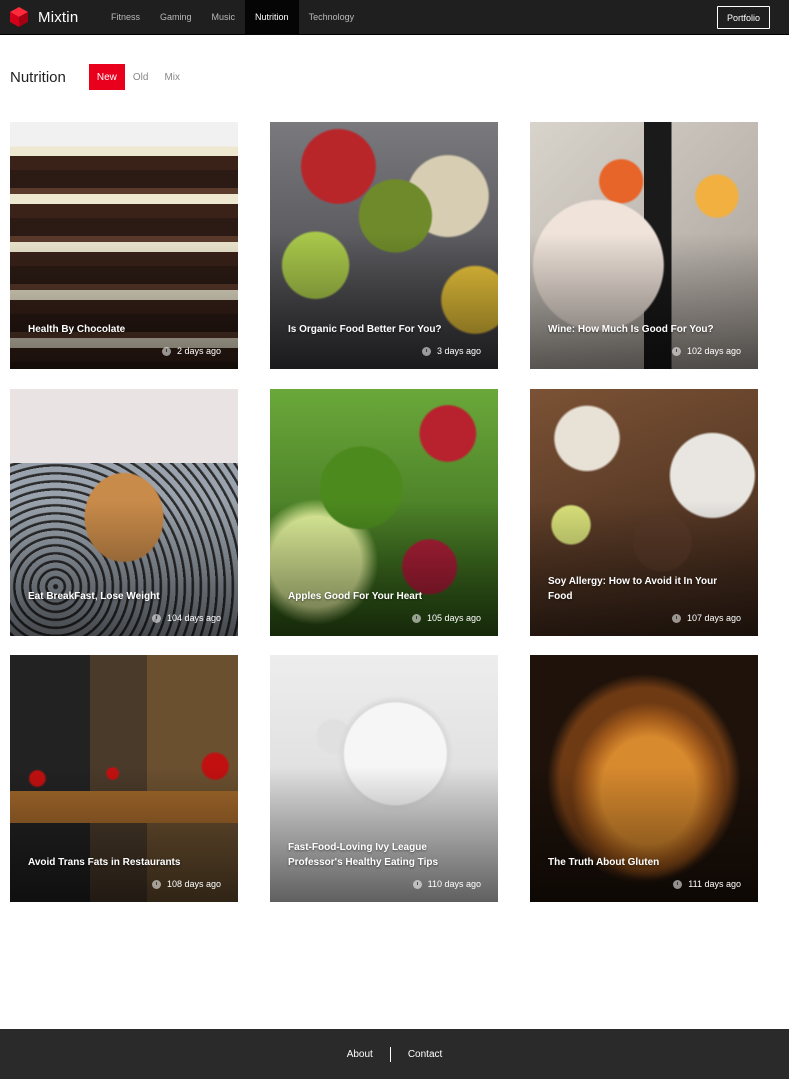 Image resolution: width=789 pixels, height=1079 pixels. What do you see at coordinates (644, 778) in the screenshot?
I see `post-card: The Truth About Gluten 111 days ago` at bounding box center [644, 778].